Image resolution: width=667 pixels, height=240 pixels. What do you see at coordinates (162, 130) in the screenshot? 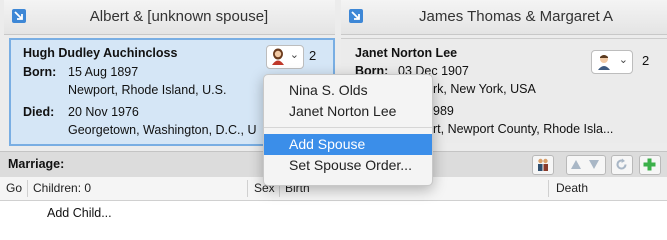
I see `died-place: Georgetown, Washington, D.C., U` at bounding box center [162, 130].